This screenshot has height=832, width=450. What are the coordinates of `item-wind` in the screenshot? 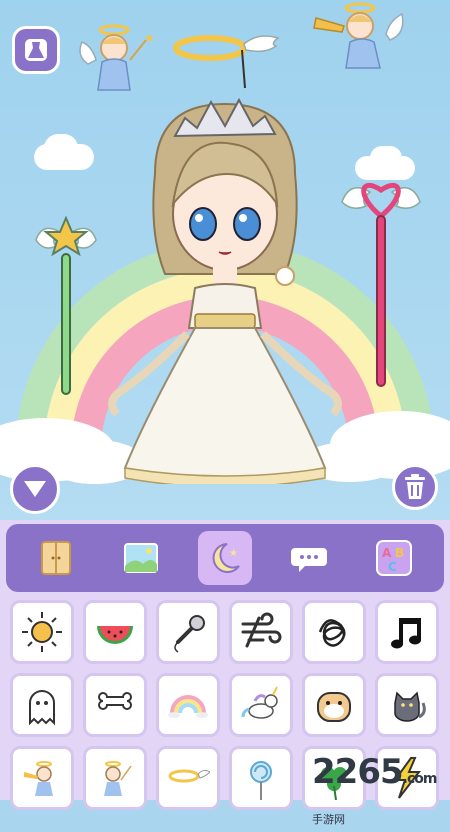 It's located at (261, 632).